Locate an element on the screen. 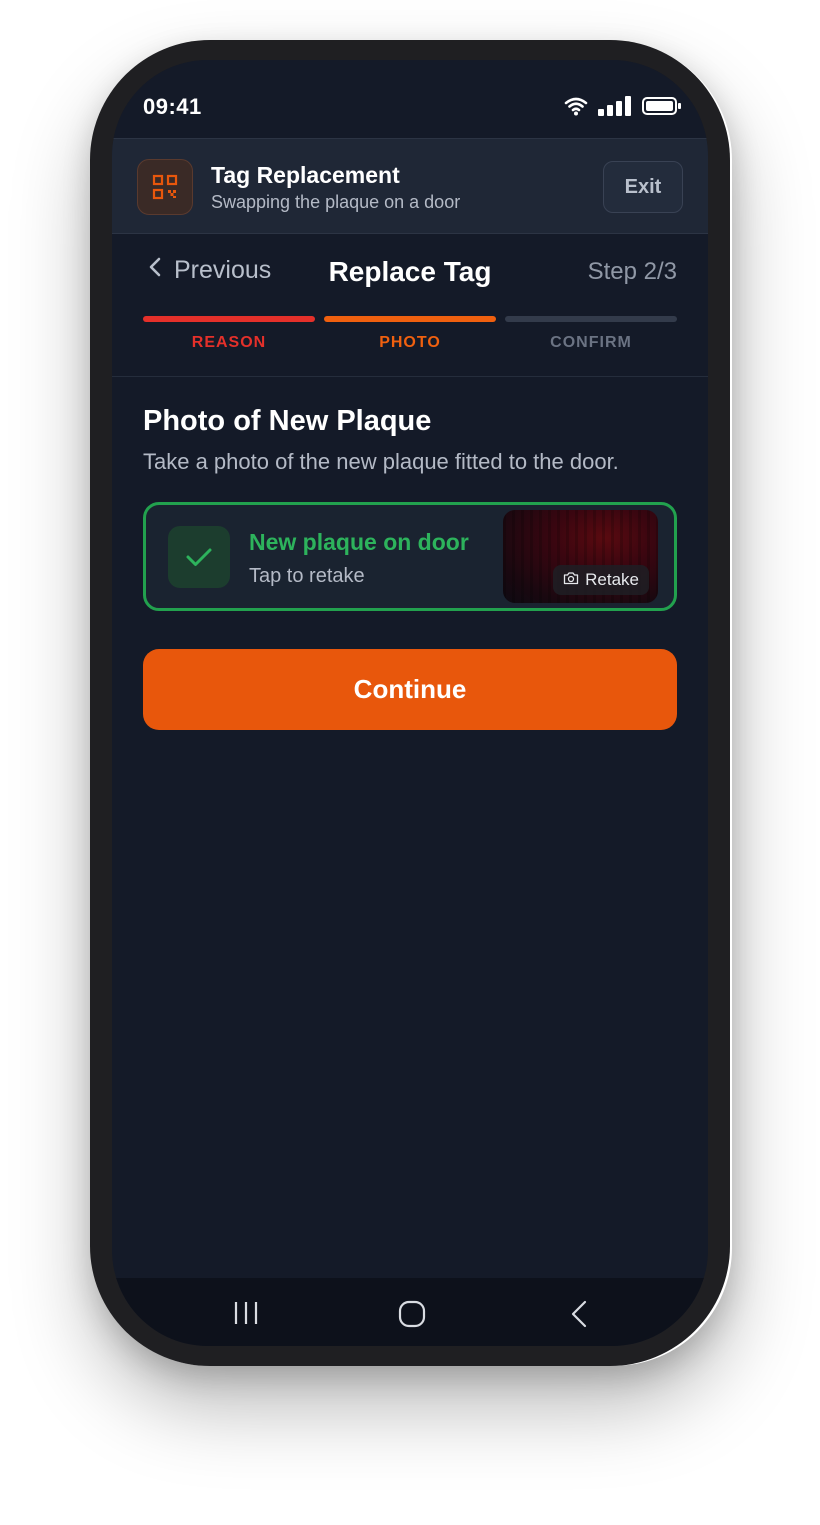 The width and height of the screenshot is (820, 1525). battery-icon is located at coordinates (662, 108).